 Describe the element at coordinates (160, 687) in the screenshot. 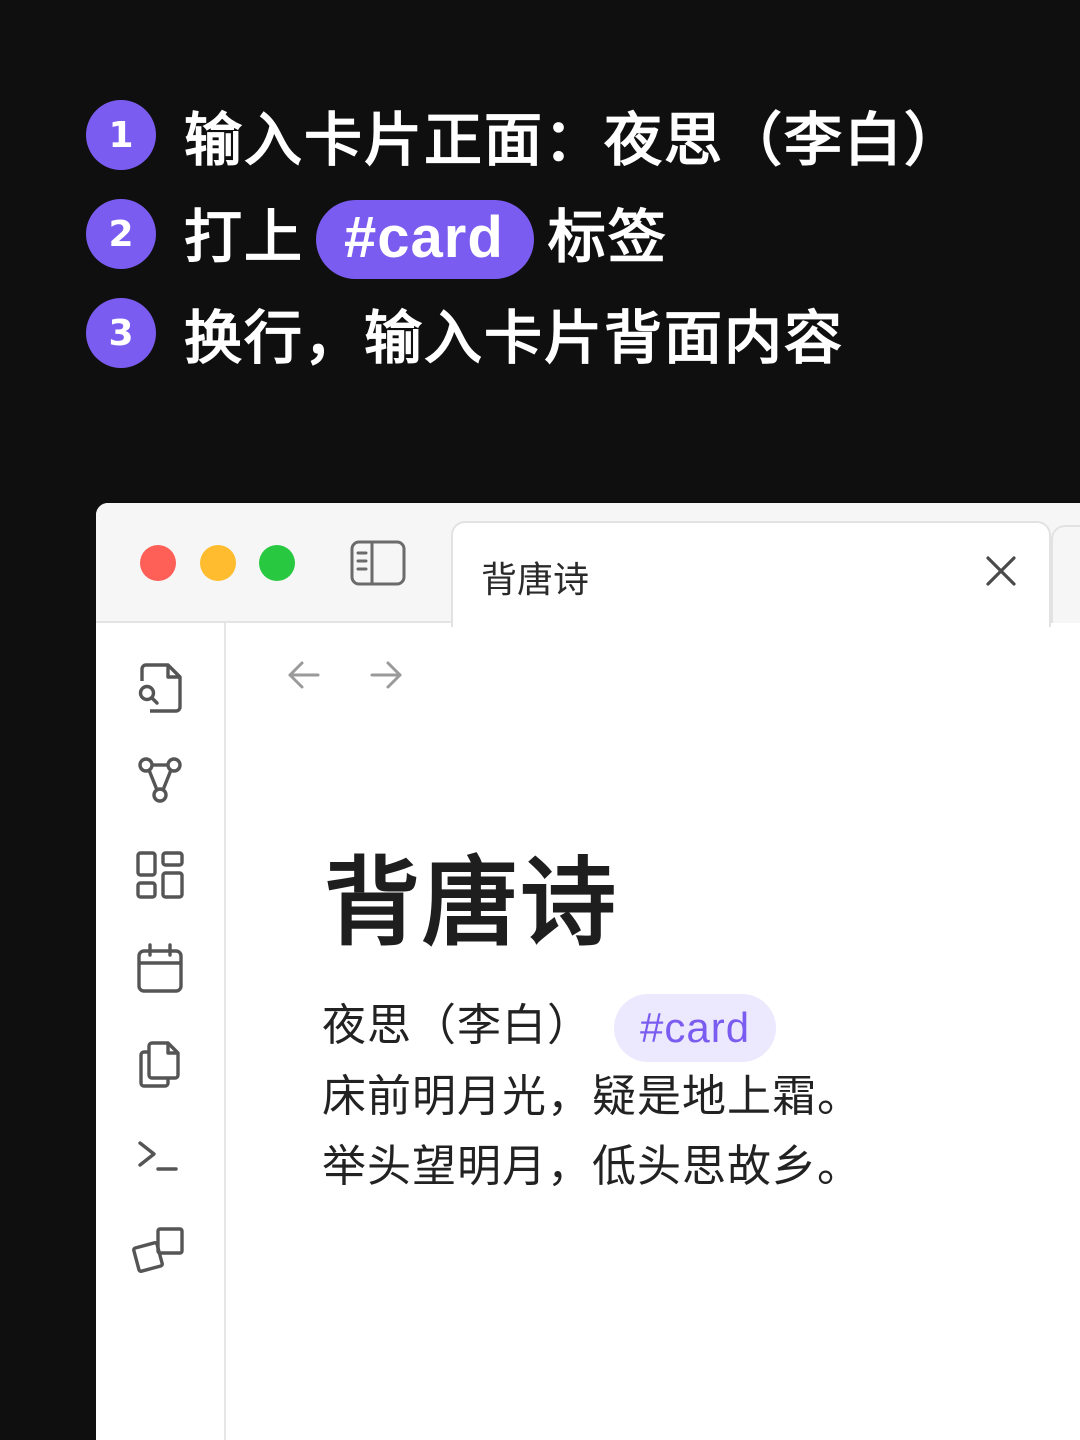

I see `file-search-icon` at that location.